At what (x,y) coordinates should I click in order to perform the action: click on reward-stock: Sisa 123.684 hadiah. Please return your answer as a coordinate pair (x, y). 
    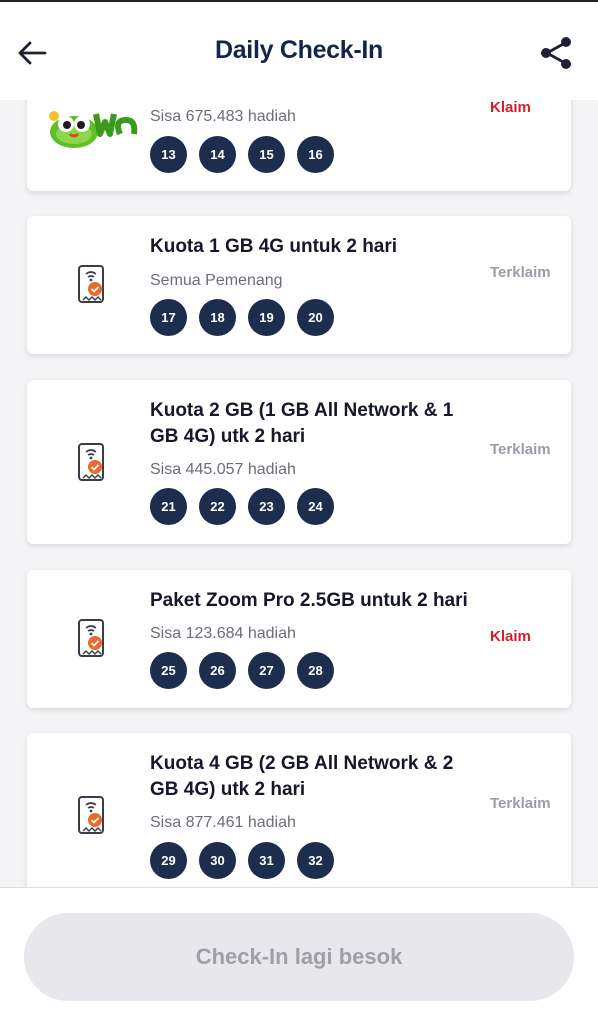
    Looking at the image, I should click on (223, 633).